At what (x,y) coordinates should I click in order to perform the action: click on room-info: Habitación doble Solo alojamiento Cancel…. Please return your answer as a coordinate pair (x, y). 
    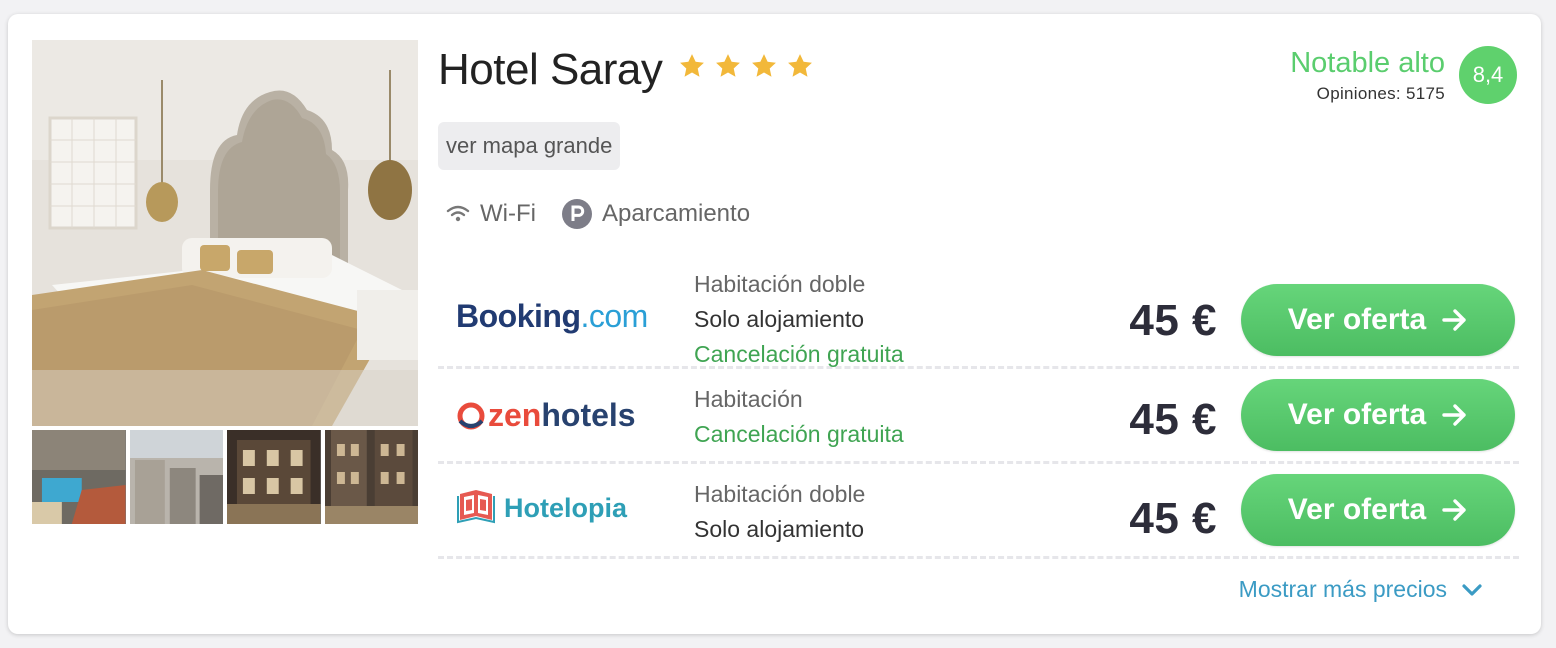
    Looking at the image, I should click on (799, 319).